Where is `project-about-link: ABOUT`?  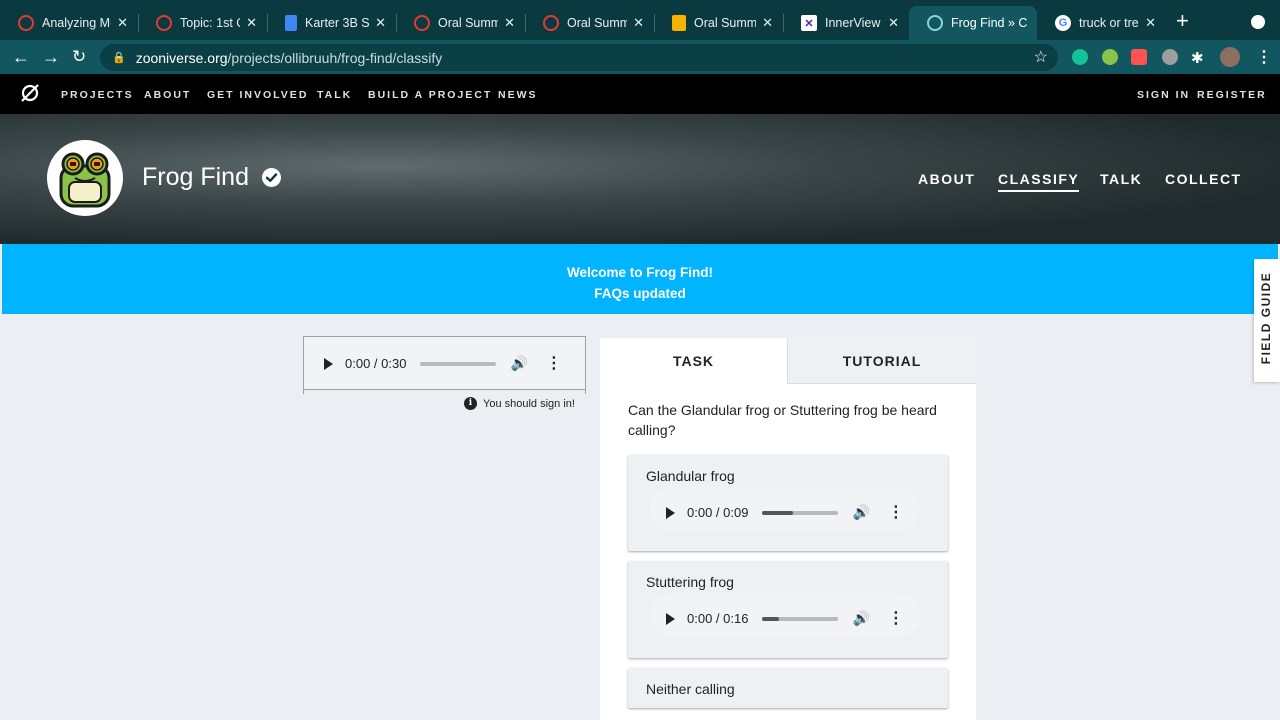 project-about-link: ABOUT is located at coordinates (946, 179).